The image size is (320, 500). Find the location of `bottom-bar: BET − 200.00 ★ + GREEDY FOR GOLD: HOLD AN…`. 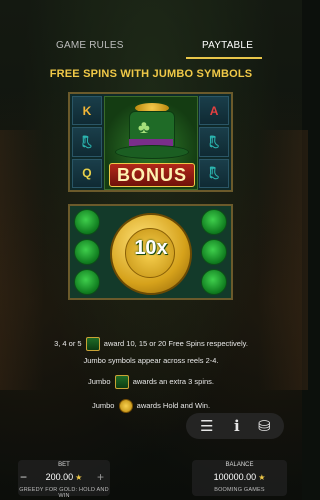

bottom-bar: BET − 200.00 ★ + GREEDY FOR GOLD: HOLD AN… is located at coordinates (151, 478).